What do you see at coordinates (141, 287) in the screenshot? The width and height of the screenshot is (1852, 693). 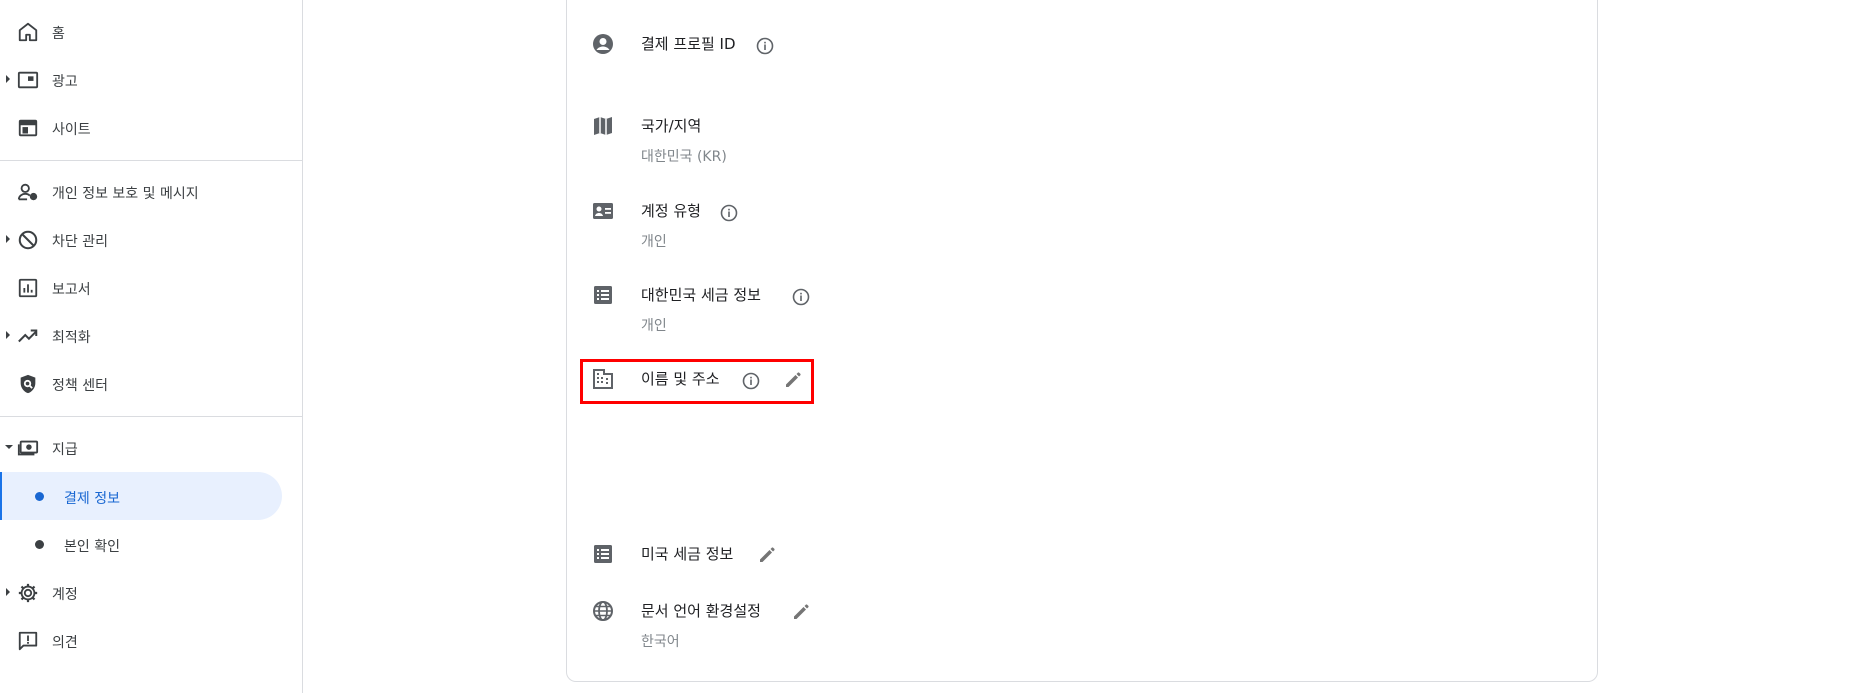 I see `sidebar-item-reports: 보고서` at bounding box center [141, 287].